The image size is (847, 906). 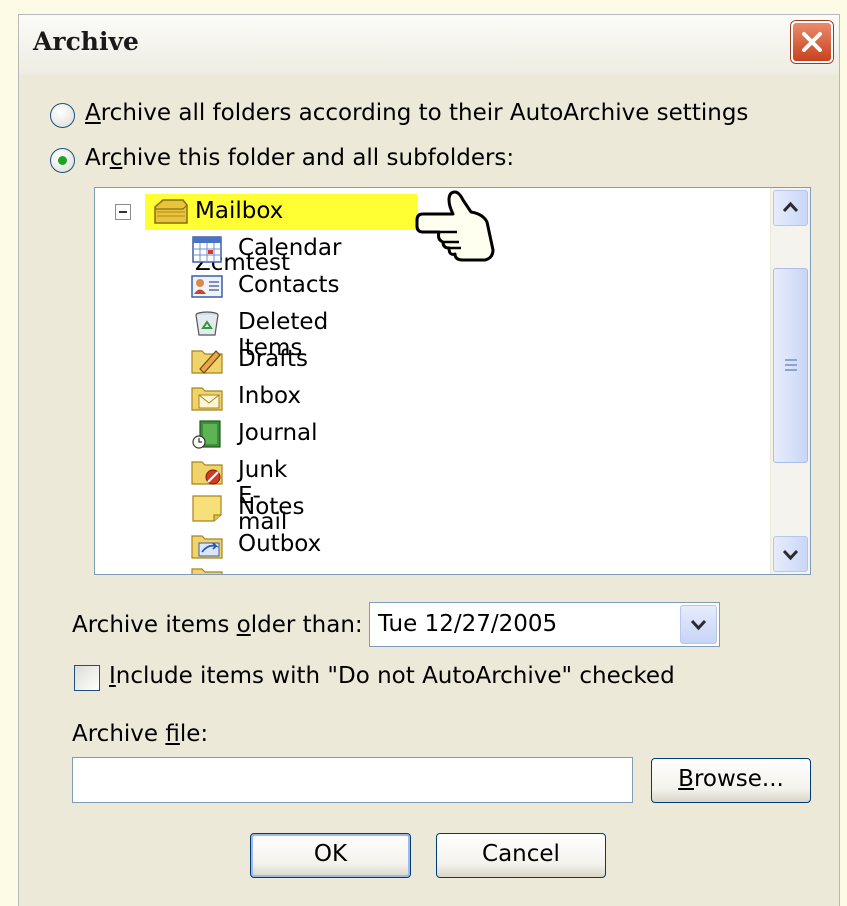 I want to click on mailbox-icon, so click(x=171, y=211).